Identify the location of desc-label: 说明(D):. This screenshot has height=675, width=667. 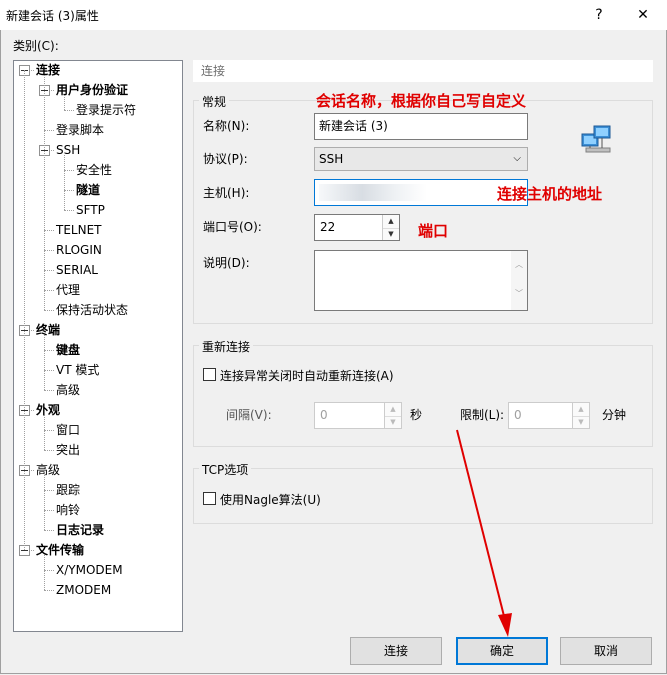
(226, 263).